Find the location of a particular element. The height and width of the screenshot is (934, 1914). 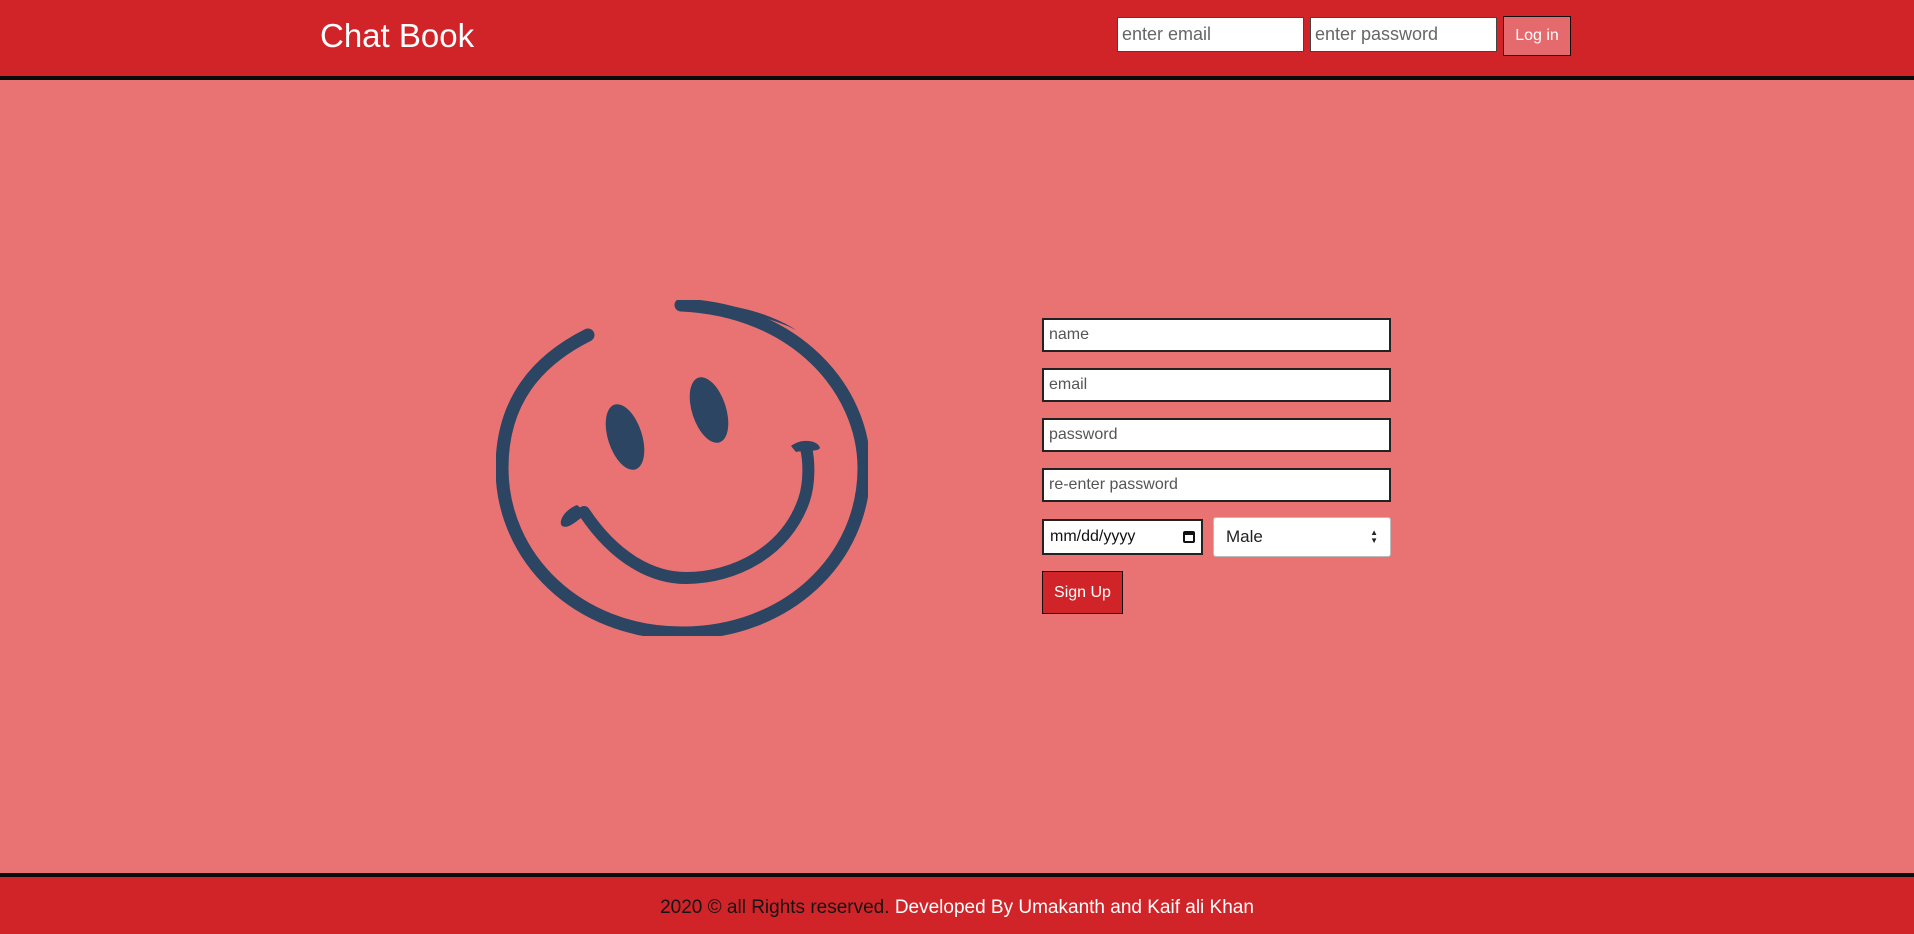

gender-select: Male ▲ ▼ is located at coordinates (1302, 537).